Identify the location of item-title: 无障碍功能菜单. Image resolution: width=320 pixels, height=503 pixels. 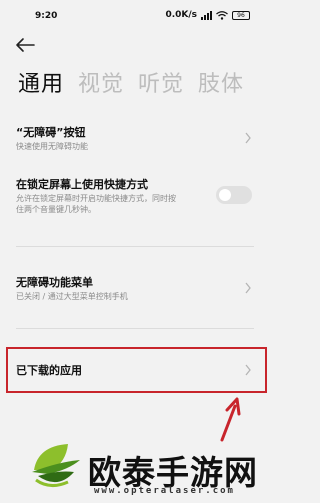
(54, 282).